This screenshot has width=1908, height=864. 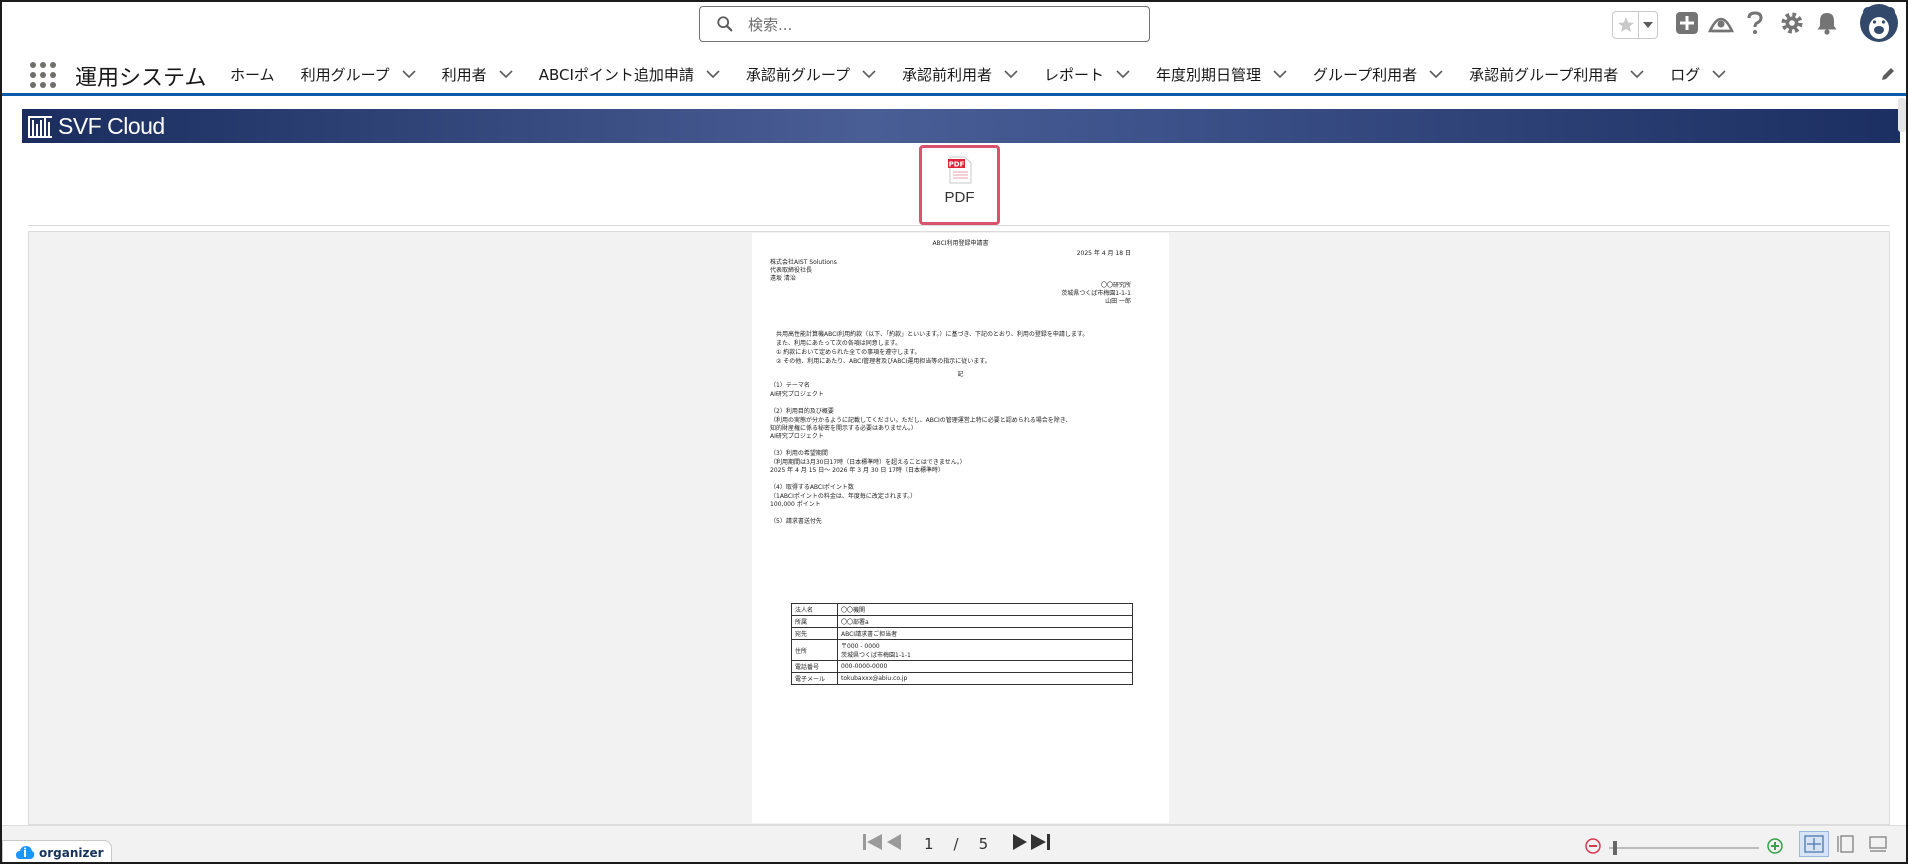 I want to click on trailhead-icon, so click(x=1721, y=25).